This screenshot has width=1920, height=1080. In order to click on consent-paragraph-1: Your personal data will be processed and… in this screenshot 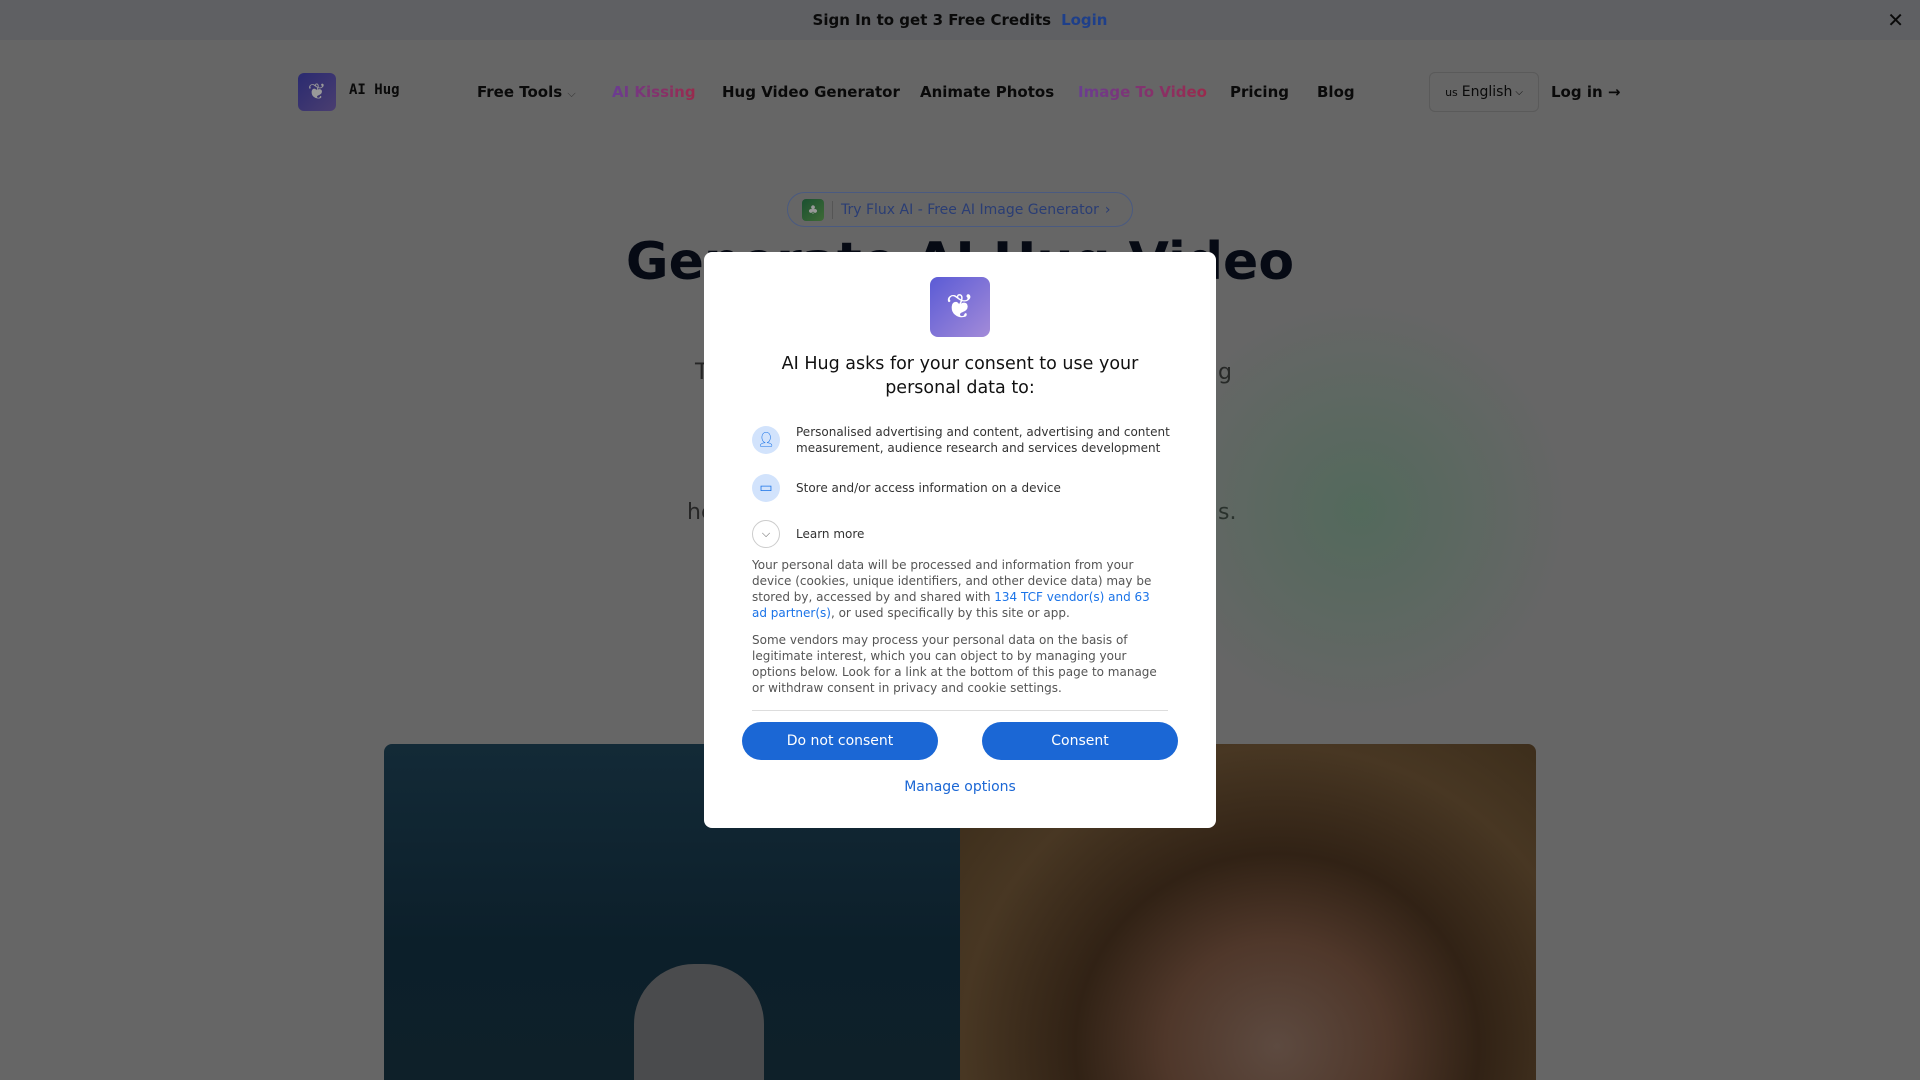, I will do `click(960, 589)`.